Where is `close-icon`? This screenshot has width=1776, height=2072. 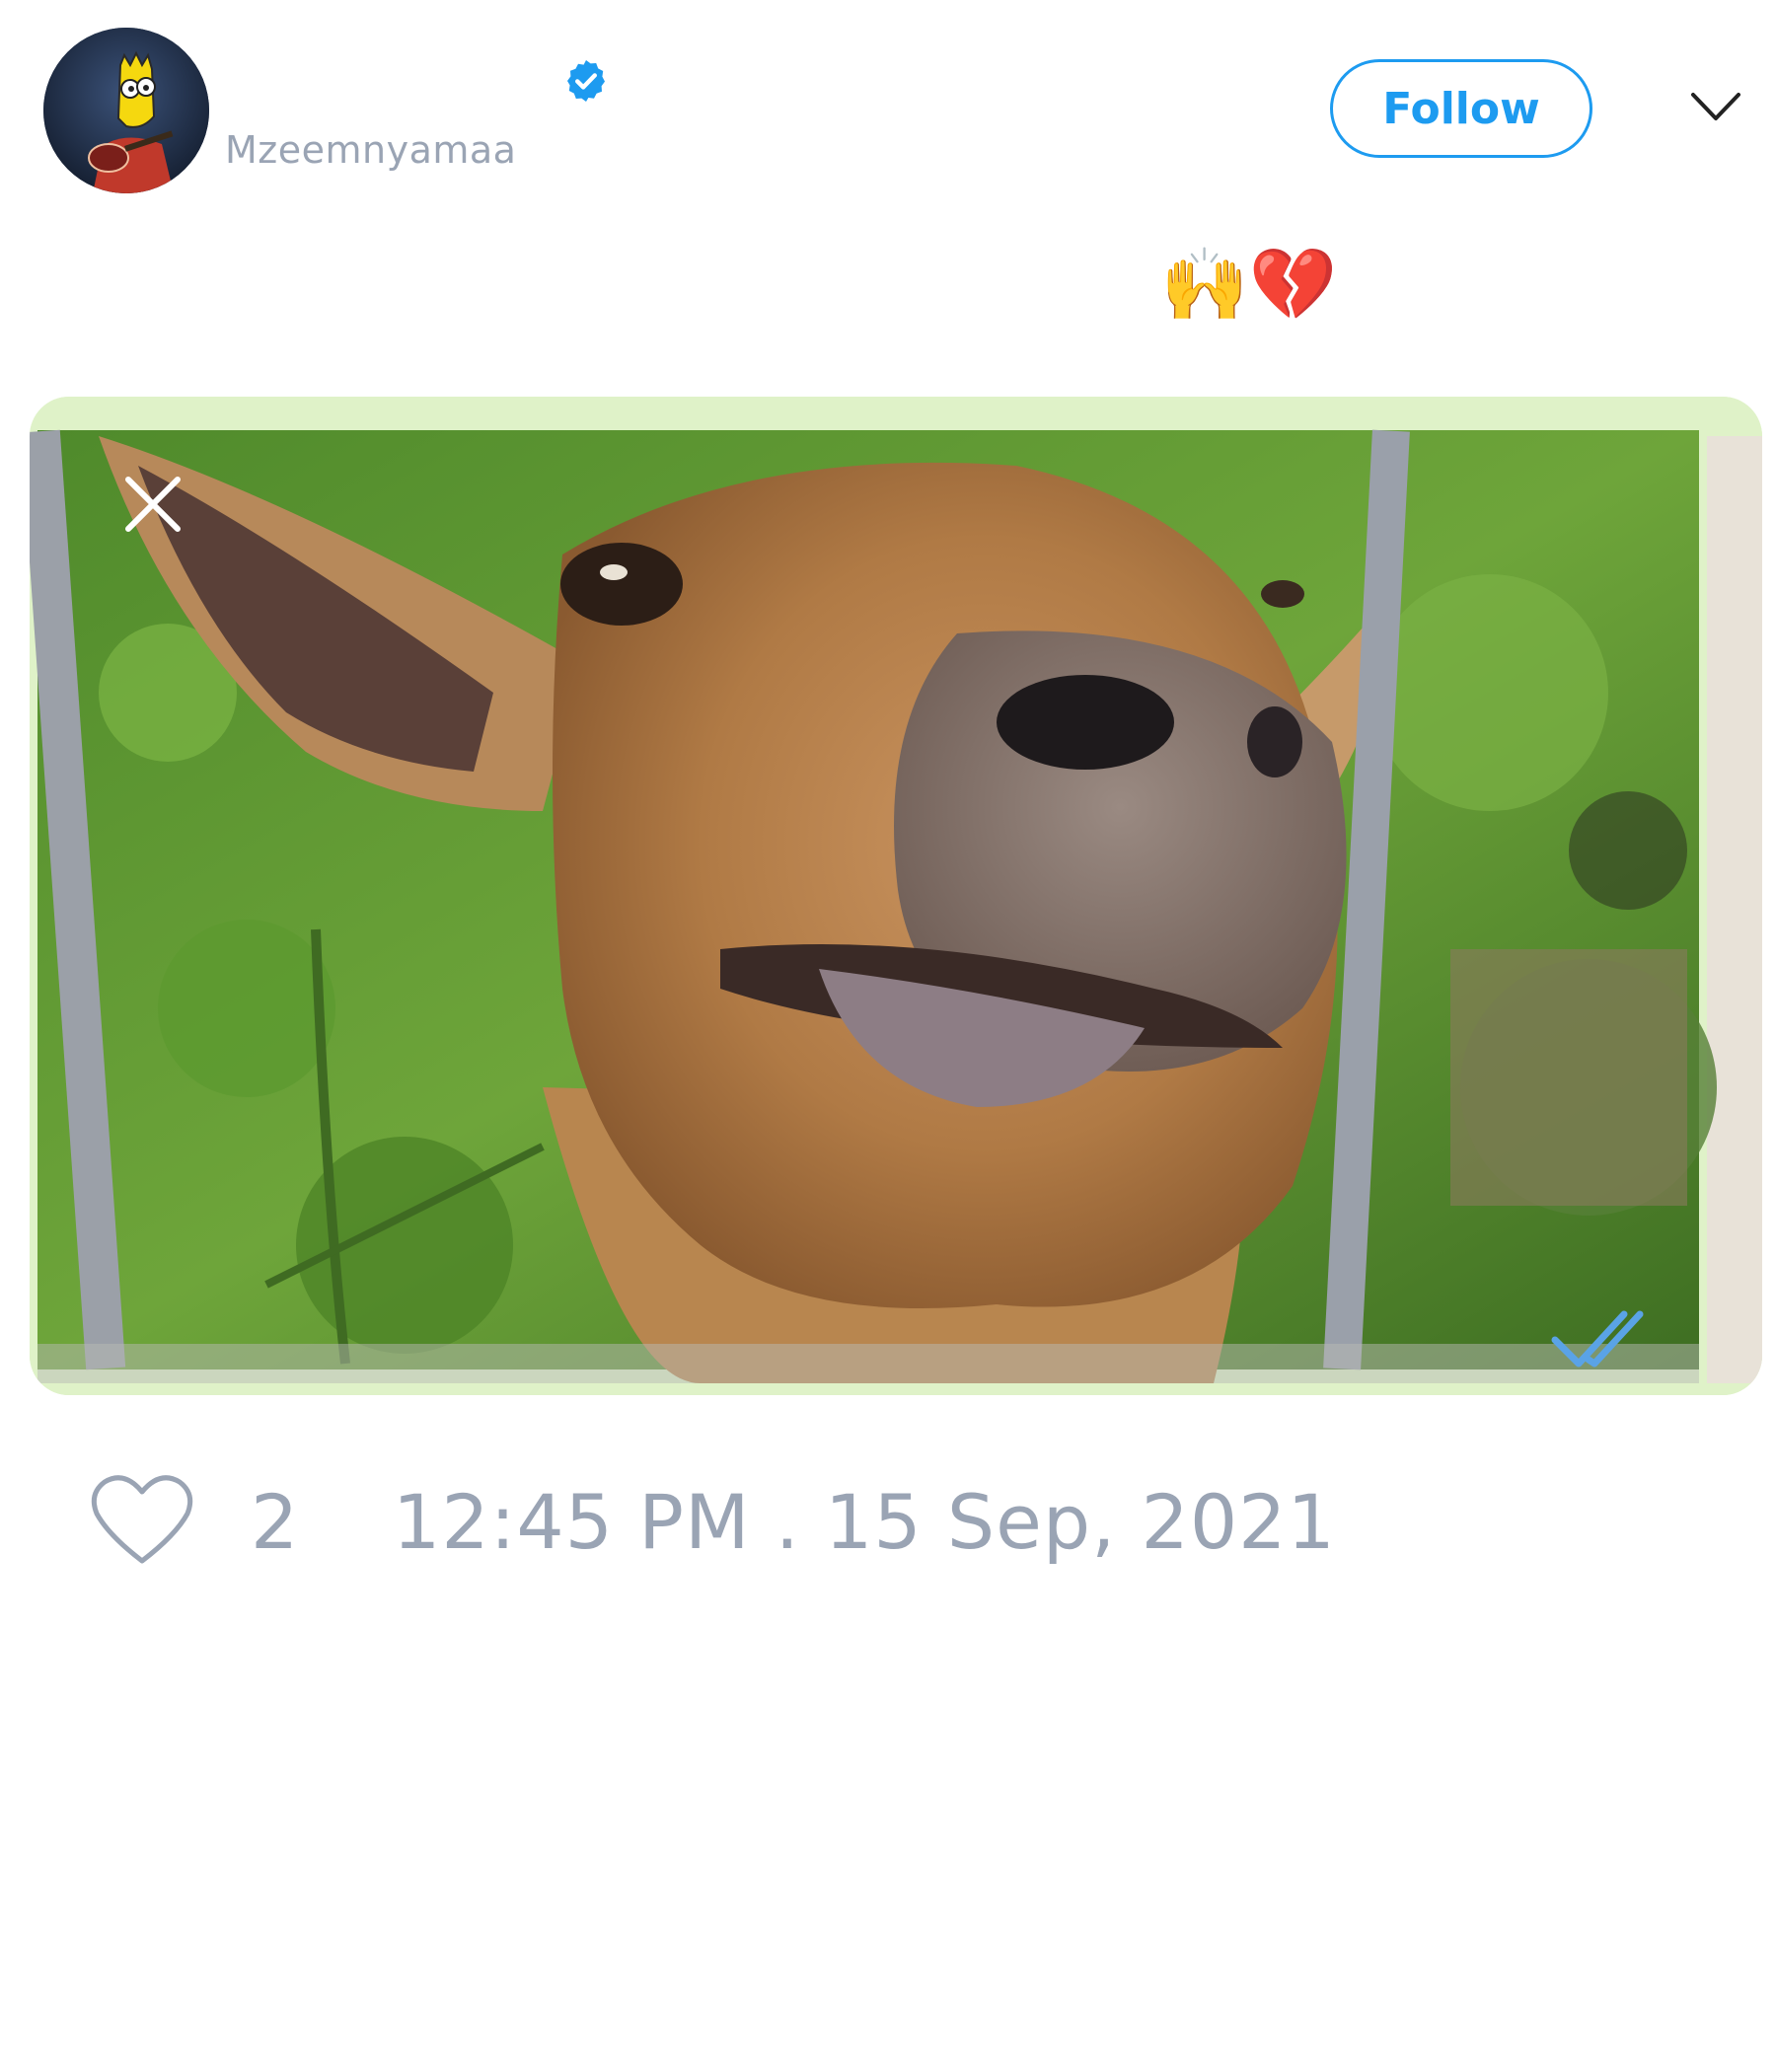
close-icon is located at coordinates (153, 505).